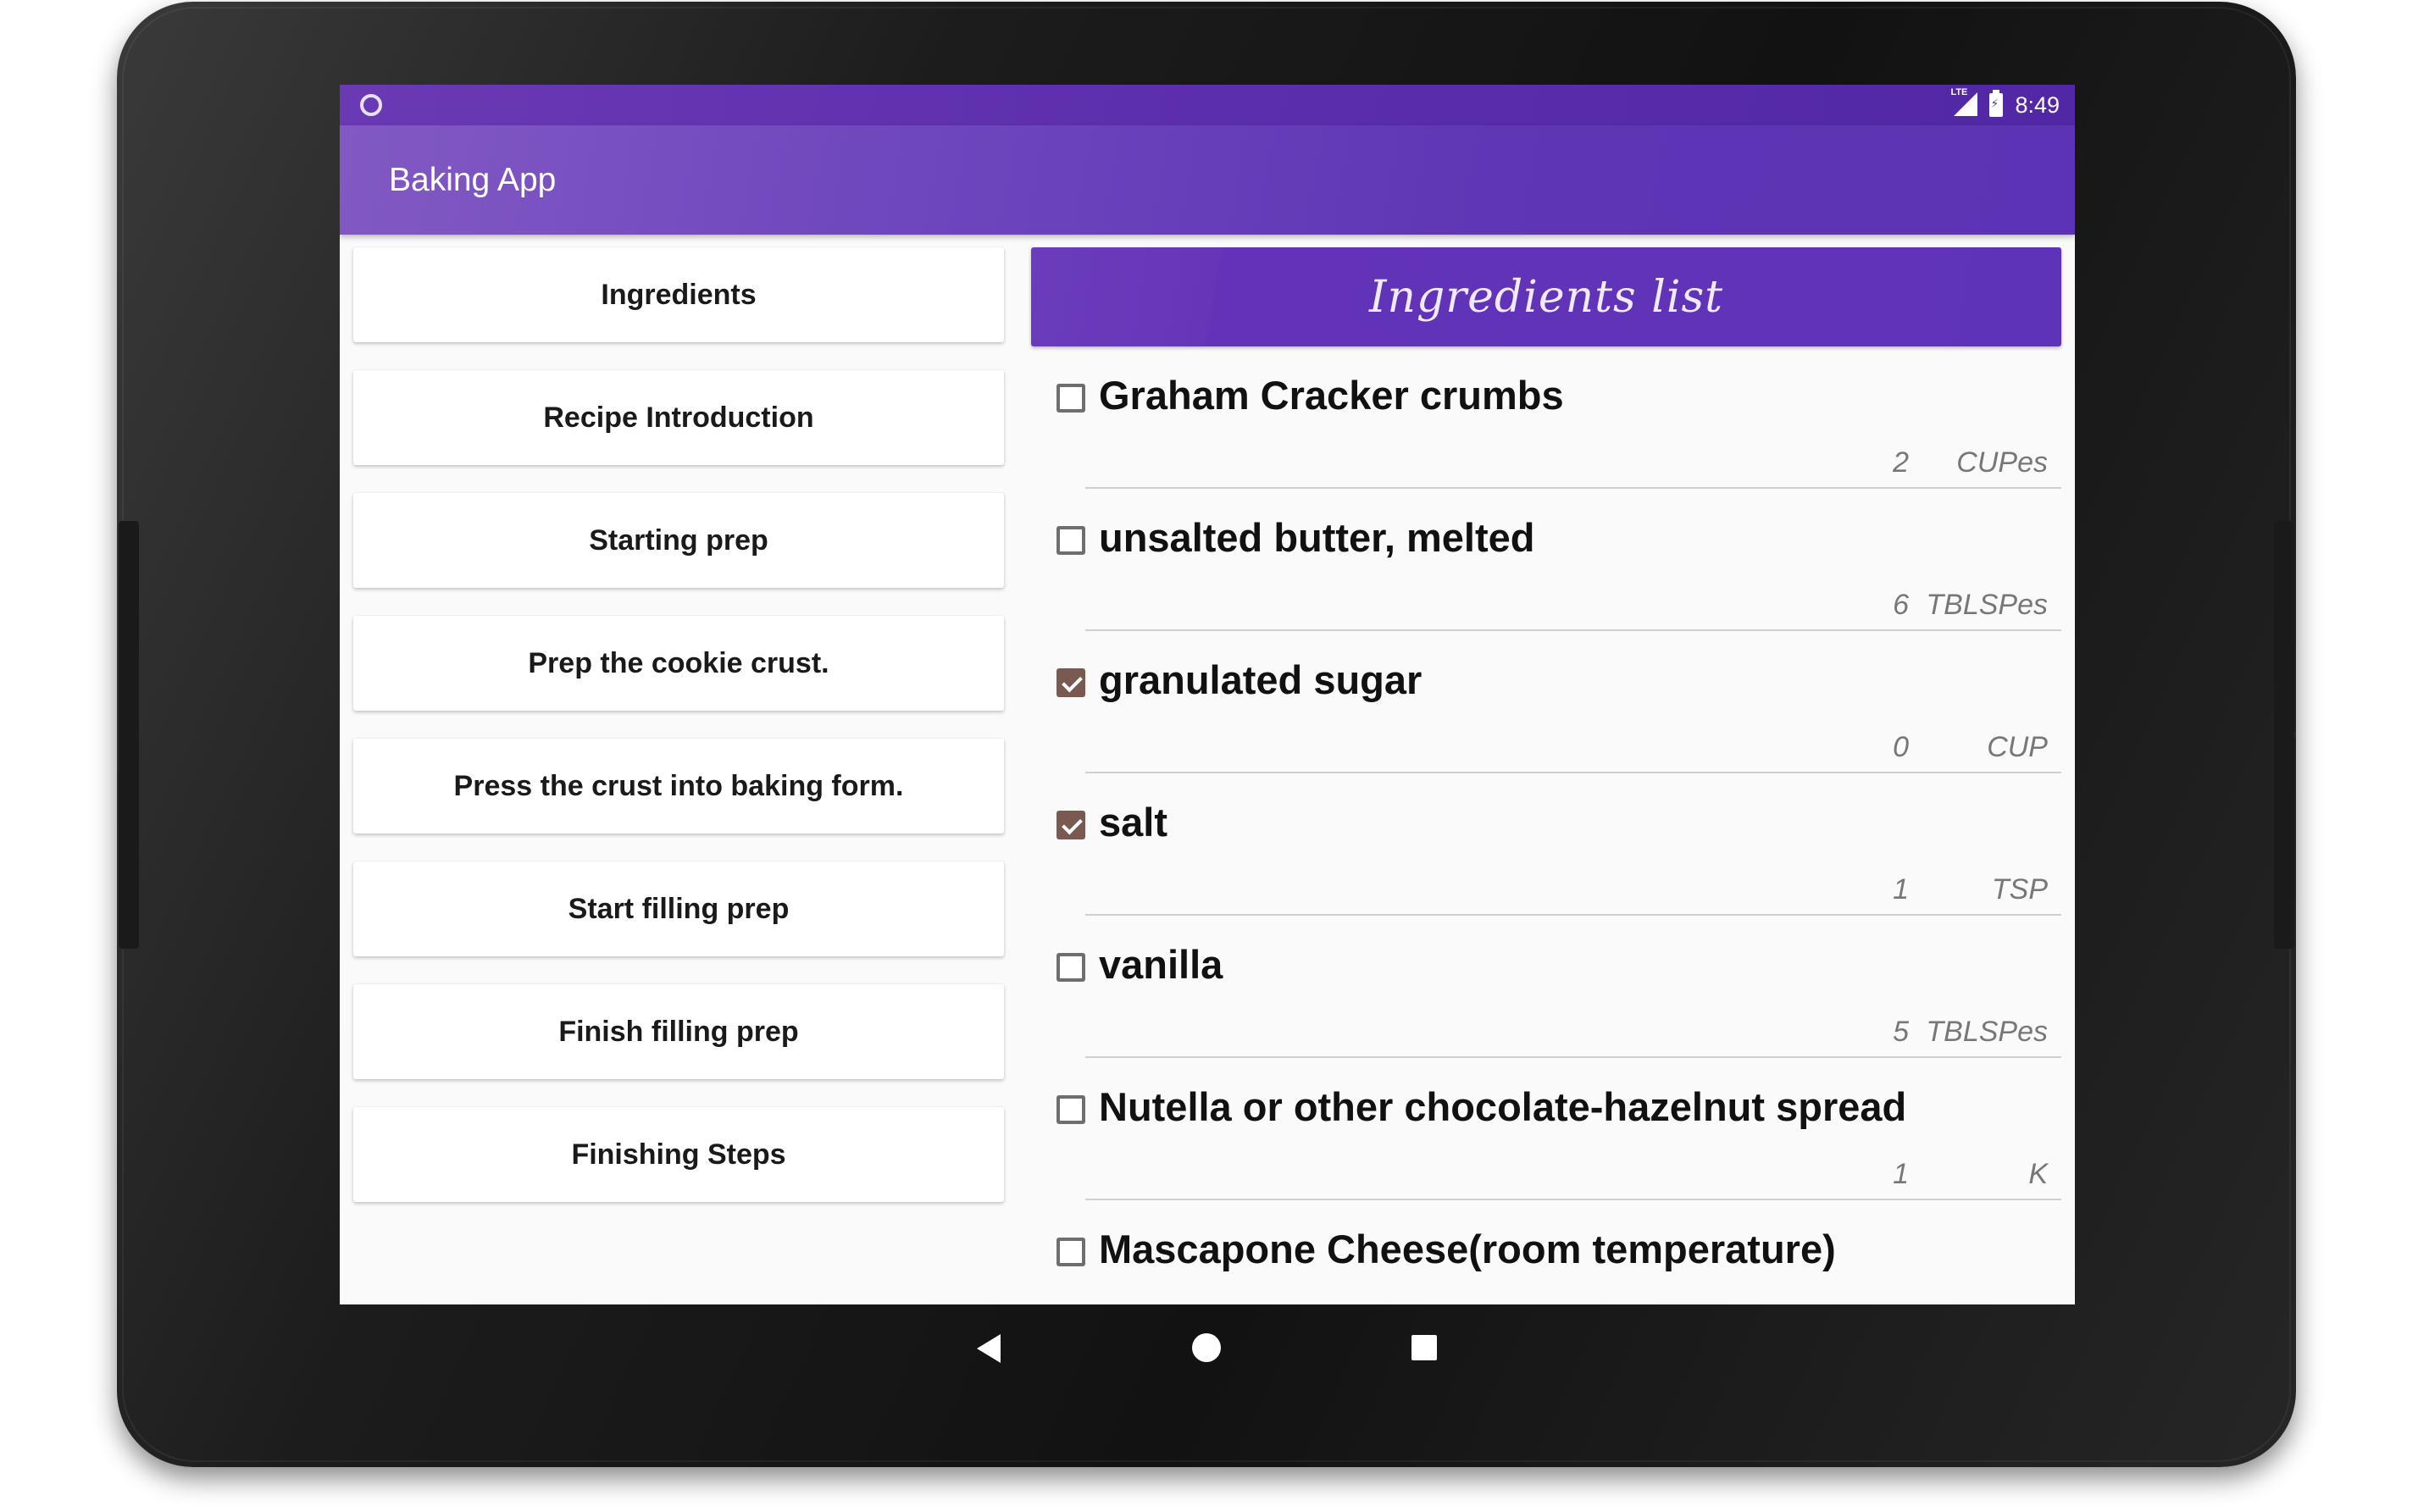 The height and width of the screenshot is (1512, 2418). I want to click on ingredient-name: salt, so click(1133, 822).